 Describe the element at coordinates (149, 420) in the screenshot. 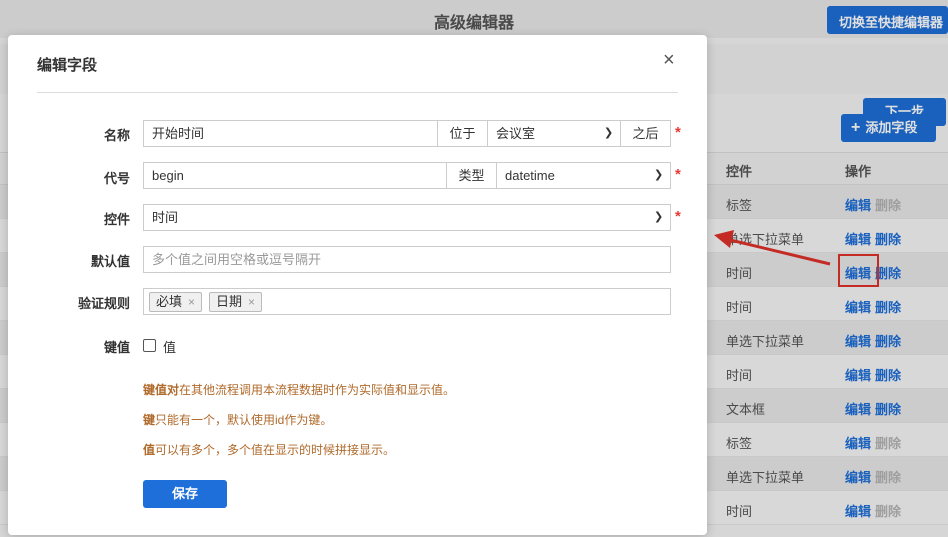

I see `note-bold: 键` at that location.